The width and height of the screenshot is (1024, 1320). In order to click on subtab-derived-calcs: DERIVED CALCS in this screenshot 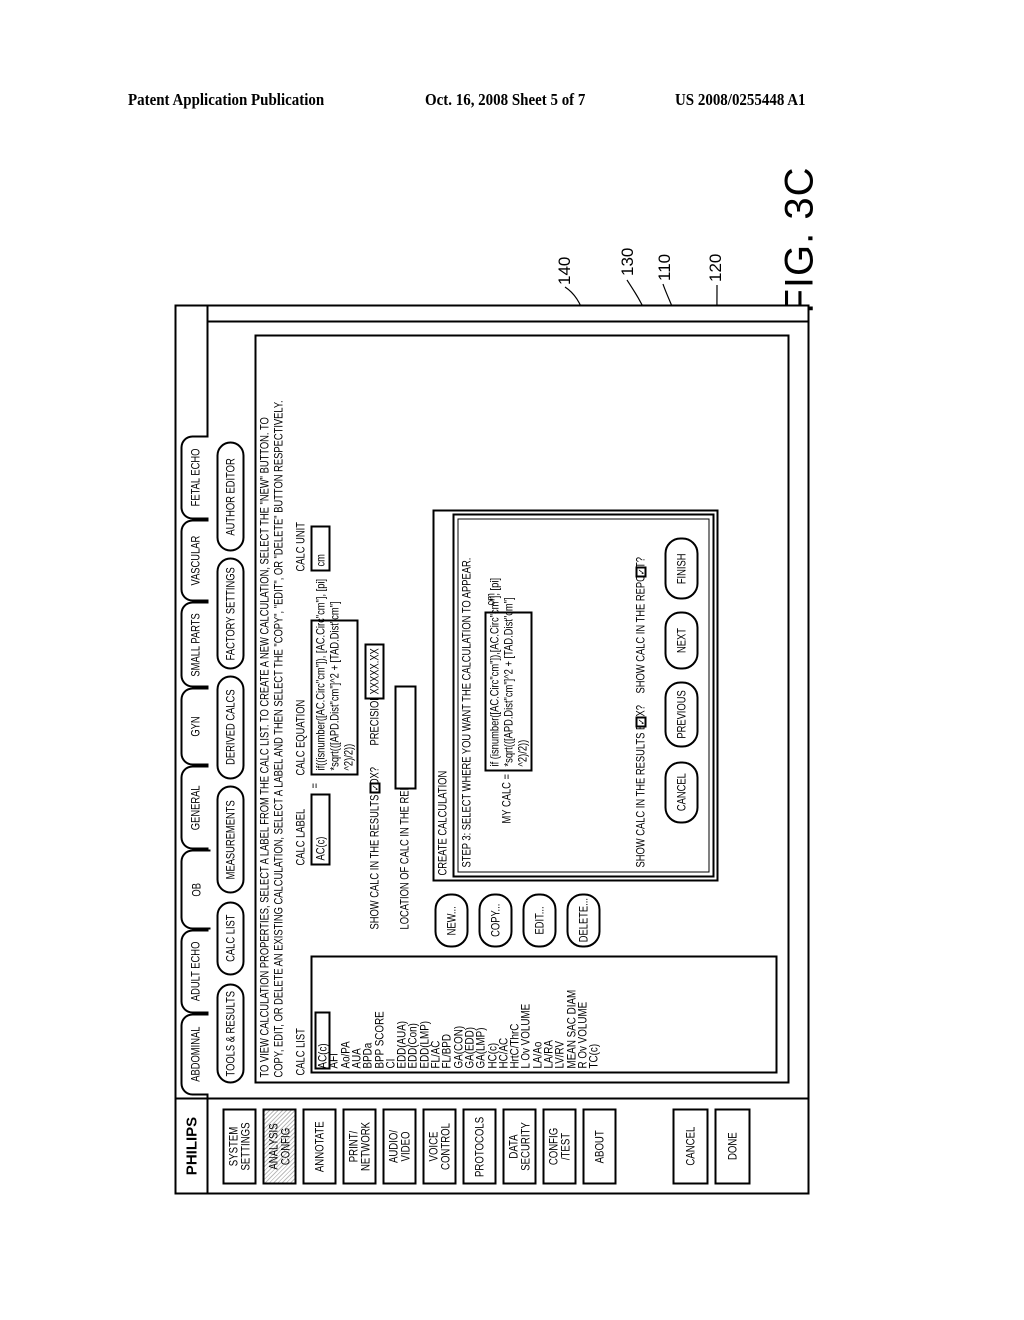, I will do `click(230, 727)`.